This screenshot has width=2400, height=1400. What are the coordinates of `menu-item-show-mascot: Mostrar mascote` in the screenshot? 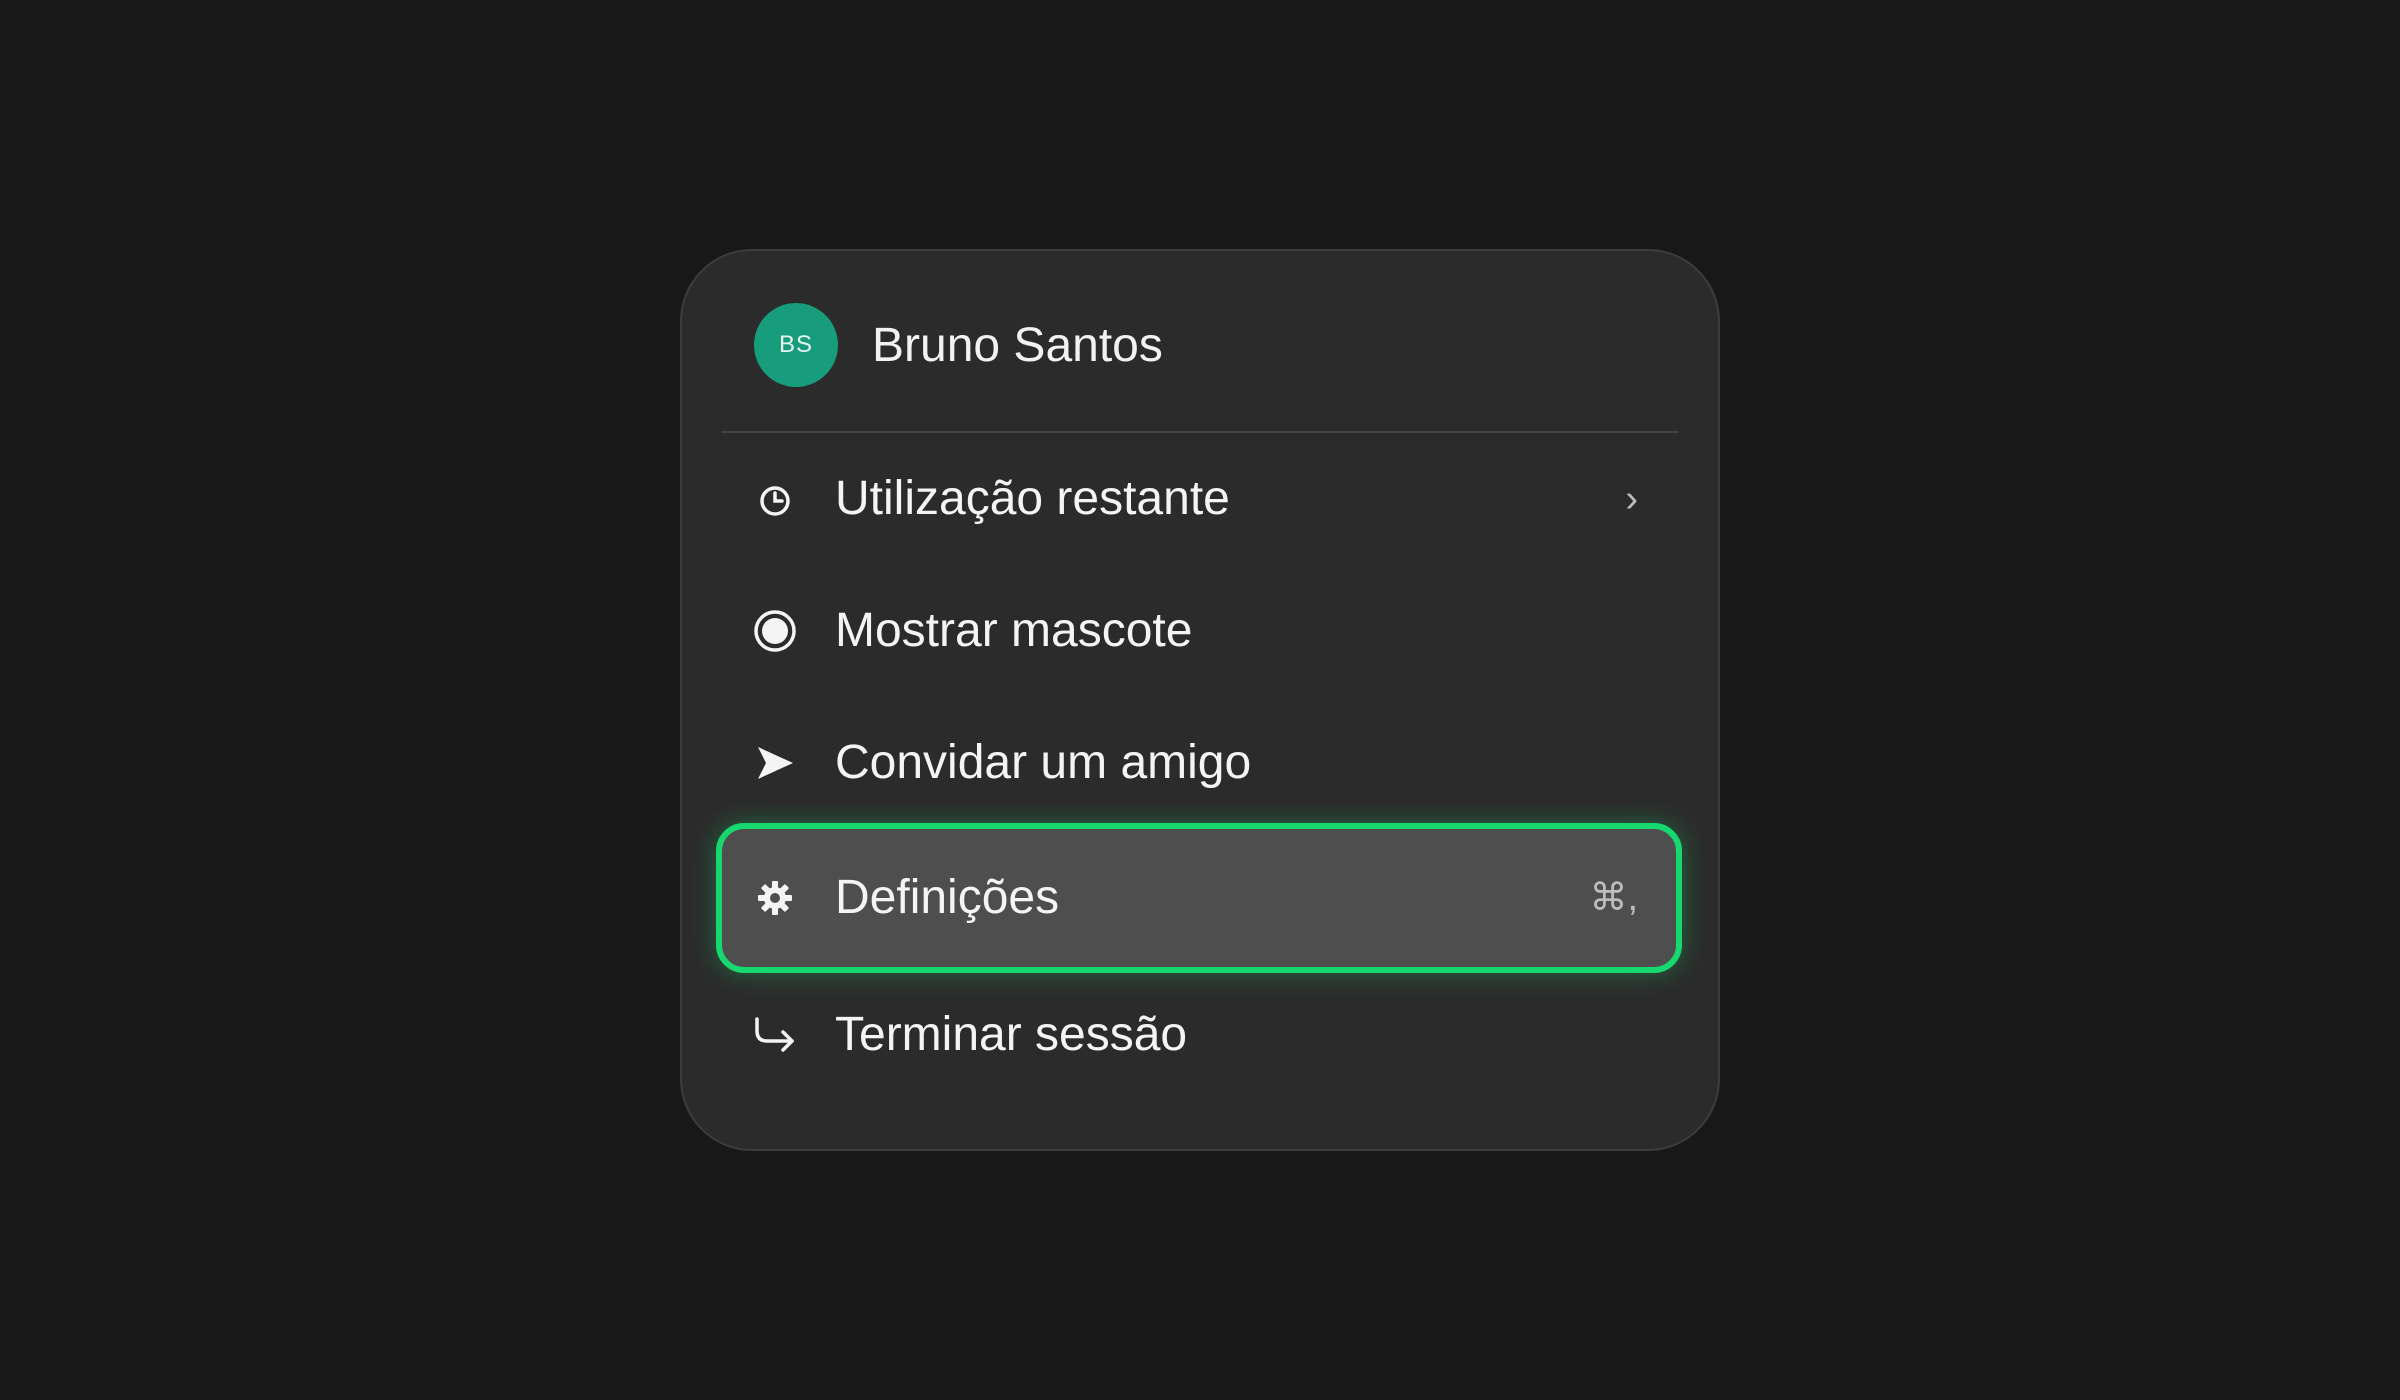 It's located at (1199, 631).